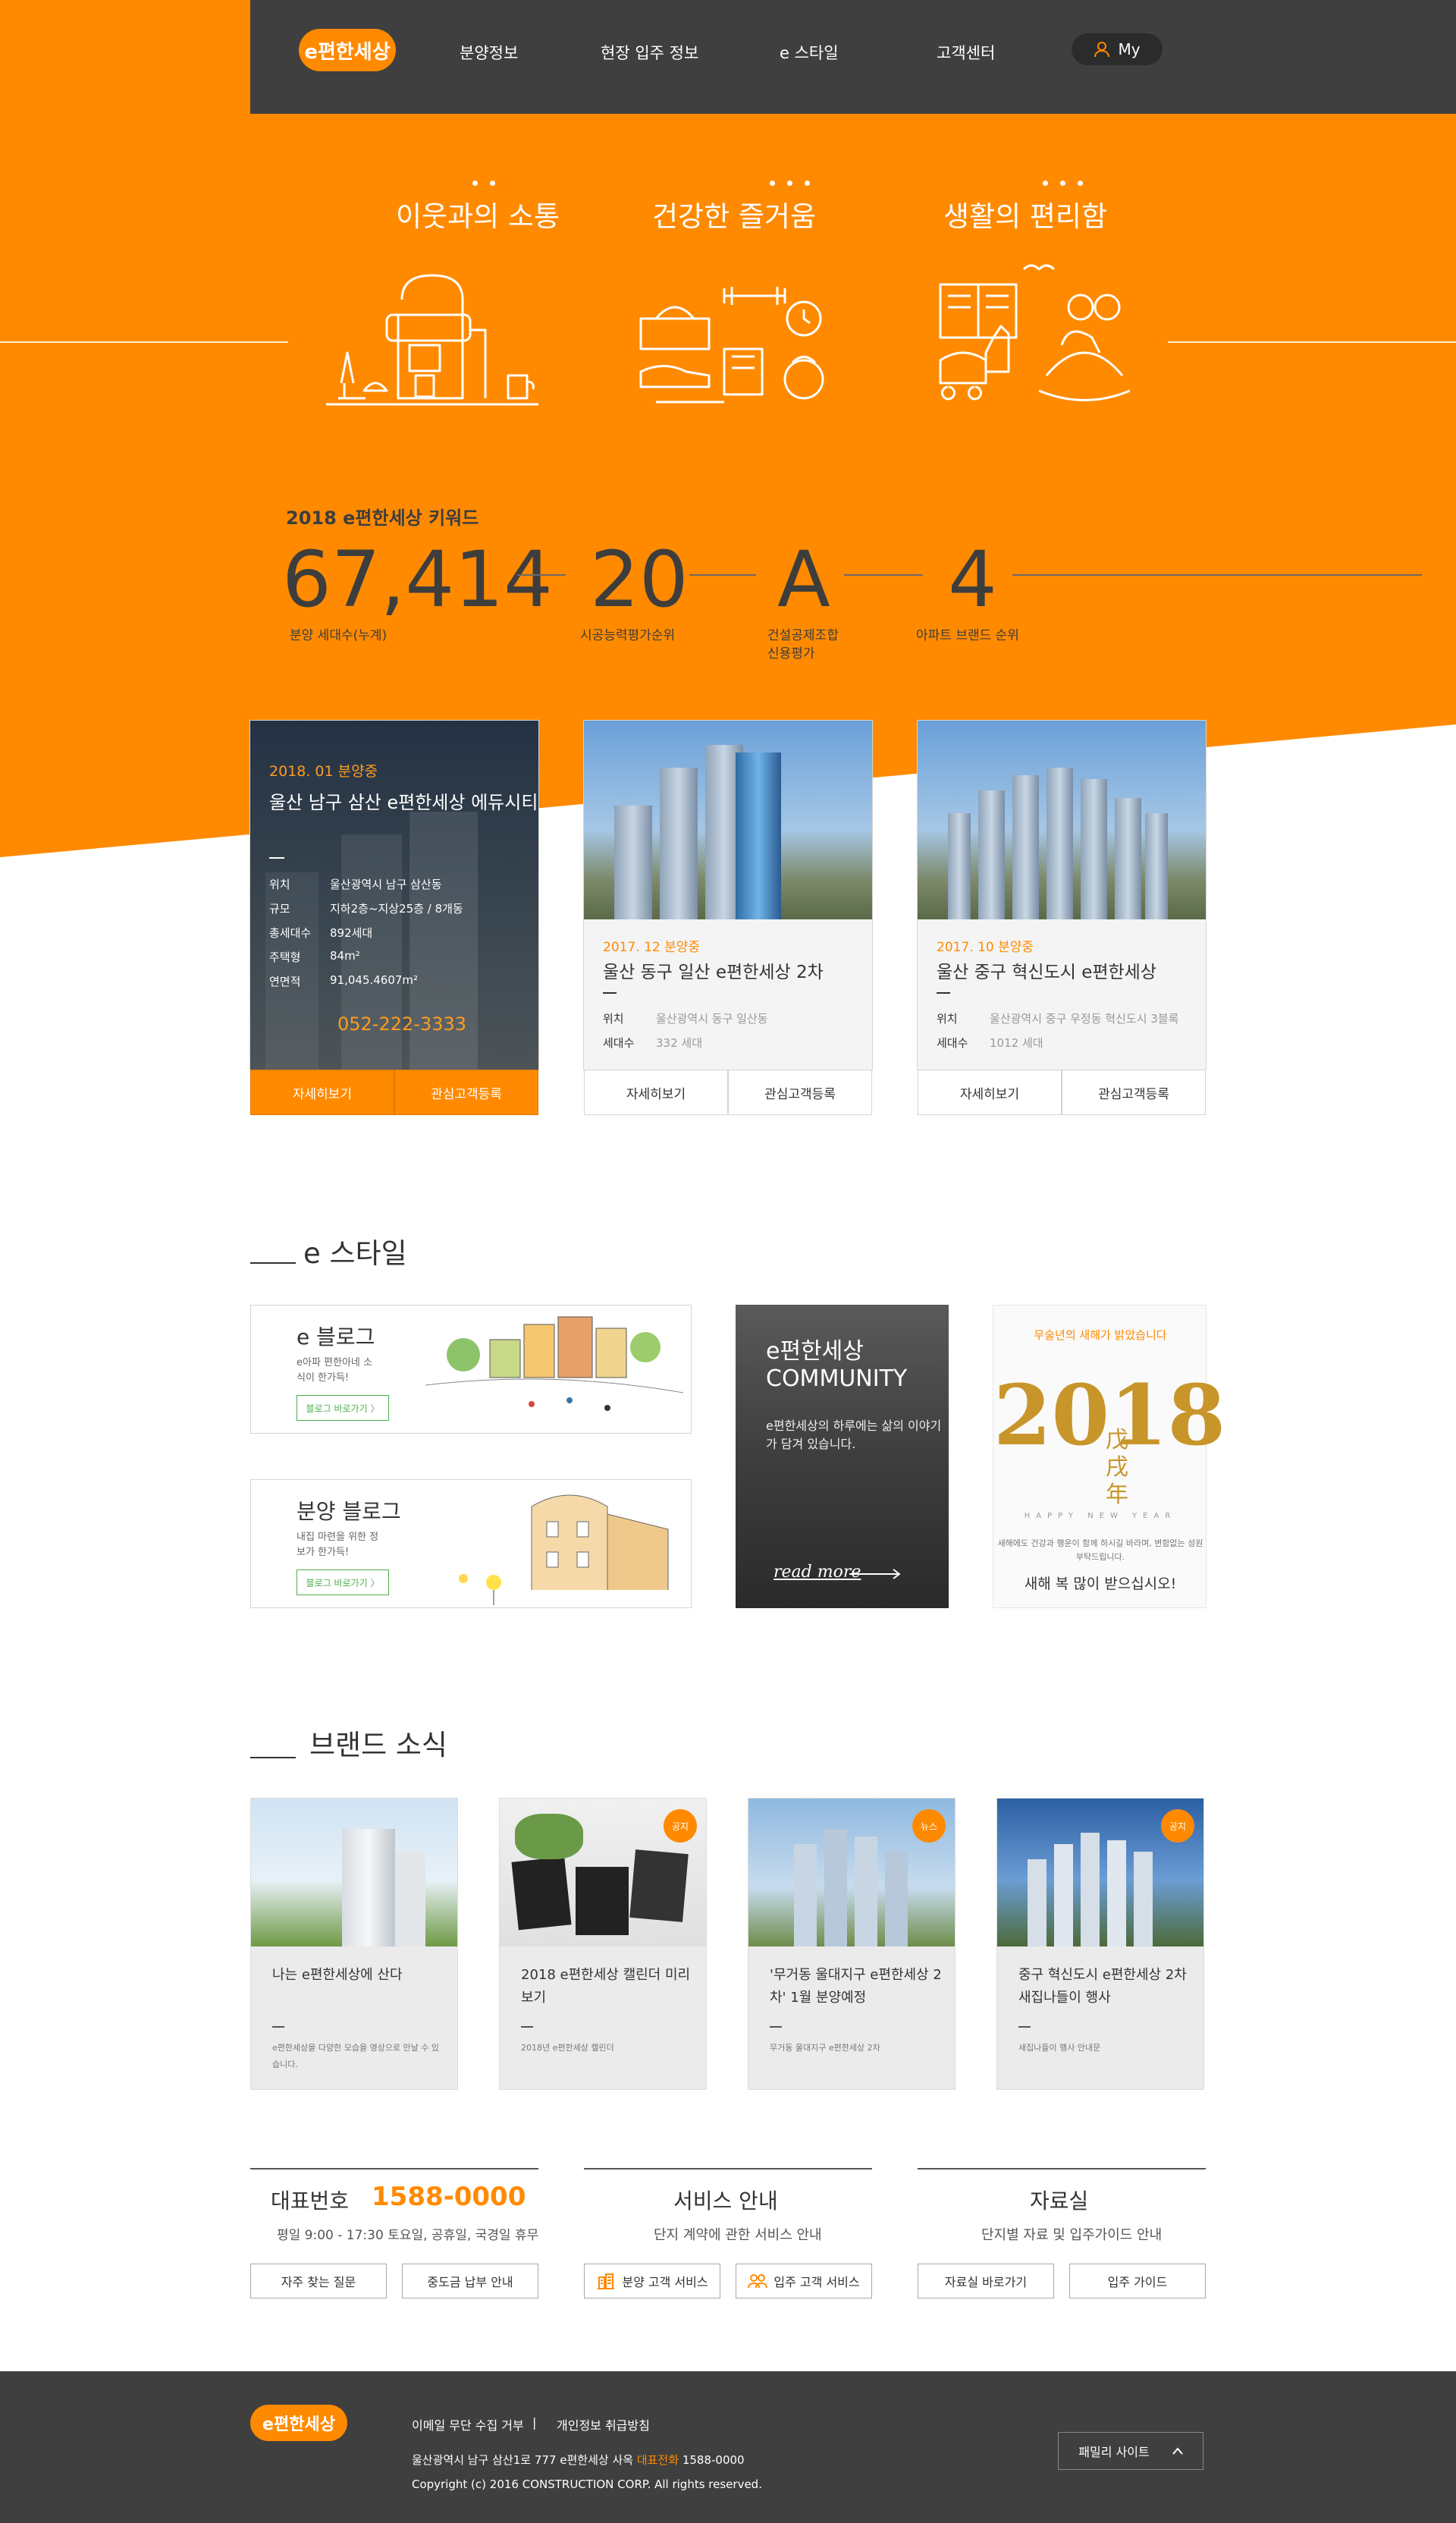  What do you see at coordinates (339, 635) in the screenshot?
I see `keyword-label-1: 분양 세대수(누계)` at bounding box center [339, 635].